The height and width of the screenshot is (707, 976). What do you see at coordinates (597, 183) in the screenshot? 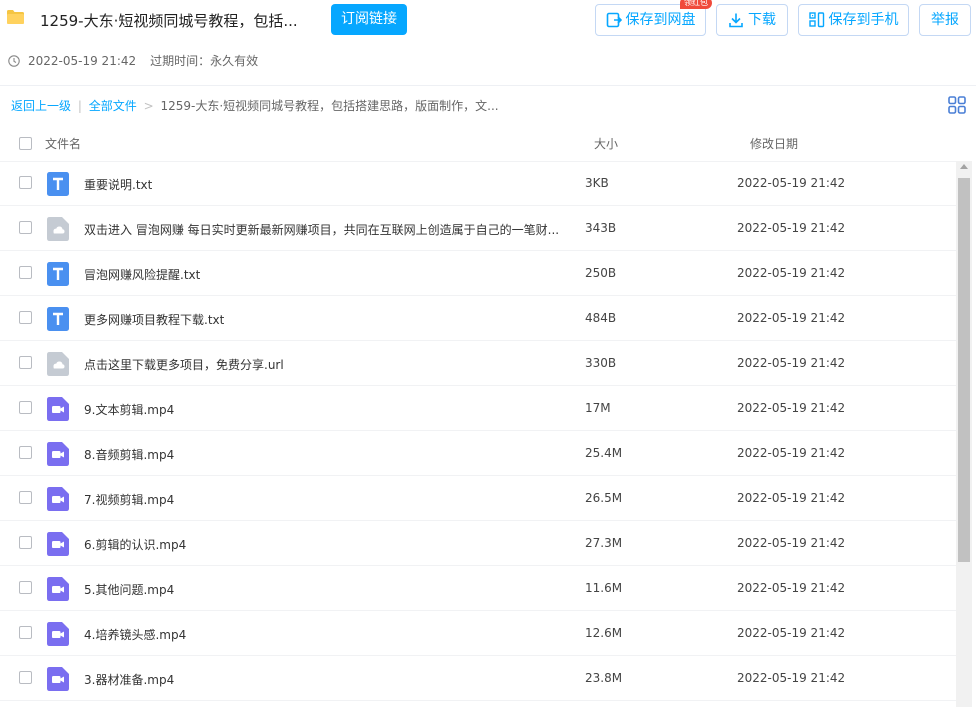
I see `file-size: 3KB` at bounding box center [597, 183].